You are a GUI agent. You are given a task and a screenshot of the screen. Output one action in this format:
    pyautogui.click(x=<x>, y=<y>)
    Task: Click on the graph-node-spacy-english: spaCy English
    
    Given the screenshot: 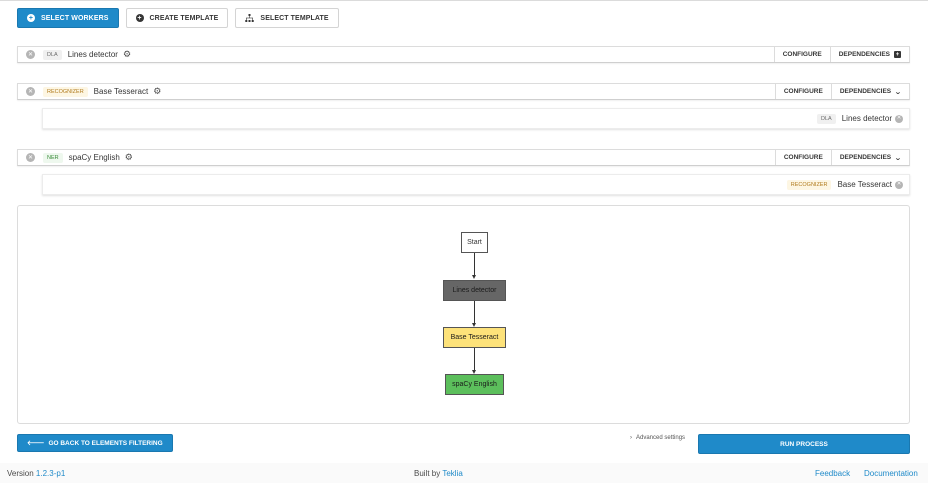 What is the action you would take?
    pyautogui.click(x=474, y=384)
    